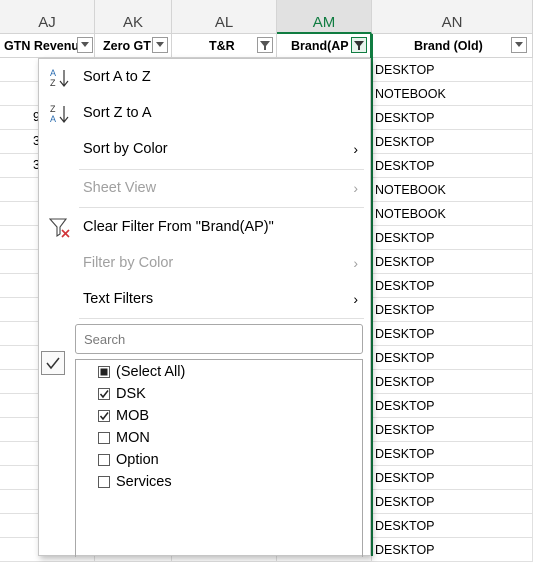  I want to click on clear-filter-item: Clear Filter From "Brand(AP)", so click(204, 227).